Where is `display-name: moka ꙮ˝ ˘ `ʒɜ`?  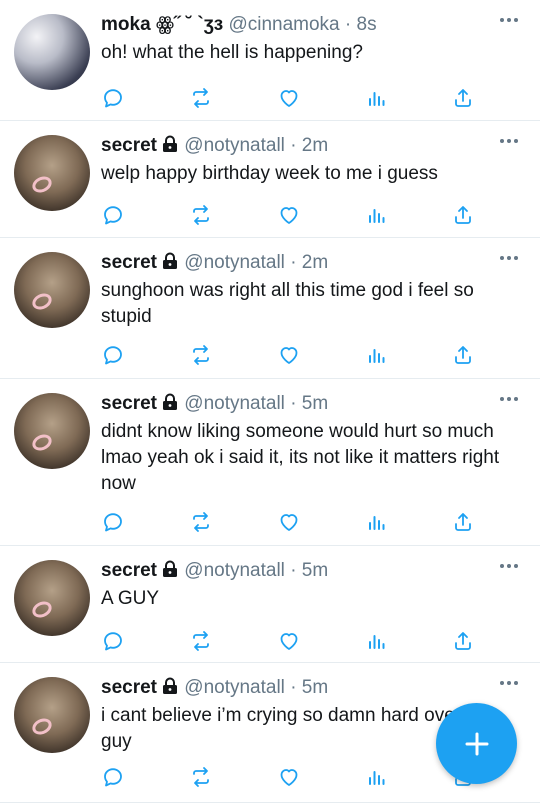
display-name: moka ꙮ˝ ˘ `ʒɜ is located at coordinates (162, 24).